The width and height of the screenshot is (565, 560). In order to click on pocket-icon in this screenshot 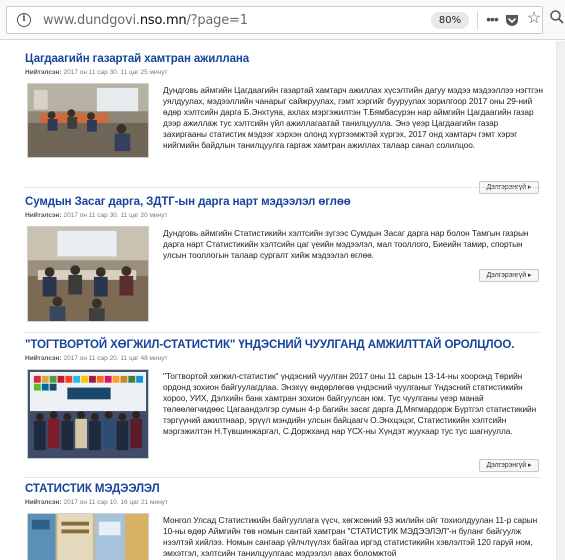, I will do `click(512, 20)`.